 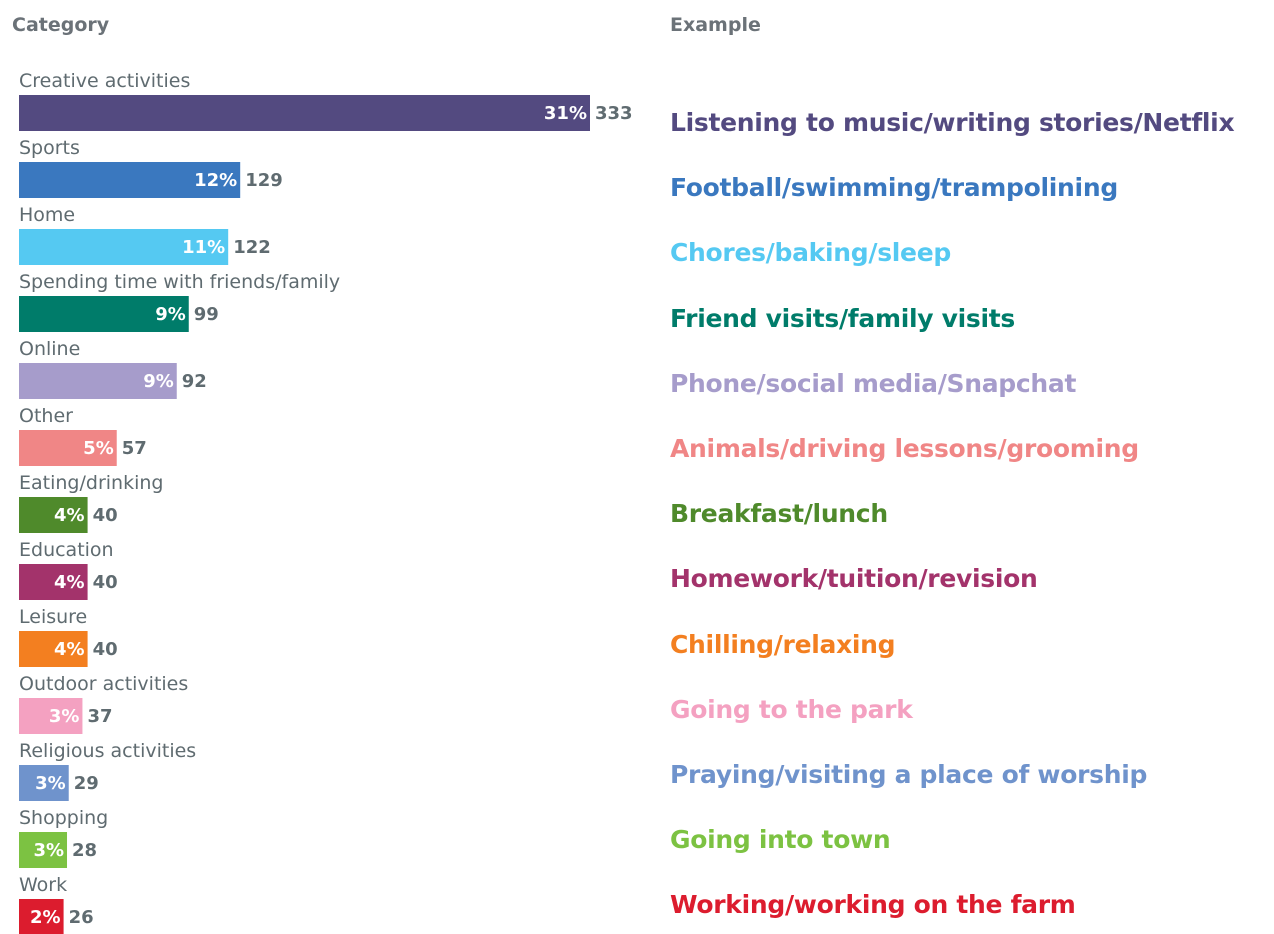 I want to click on category-label: Eating/drinking, so click(x=91, y=483).